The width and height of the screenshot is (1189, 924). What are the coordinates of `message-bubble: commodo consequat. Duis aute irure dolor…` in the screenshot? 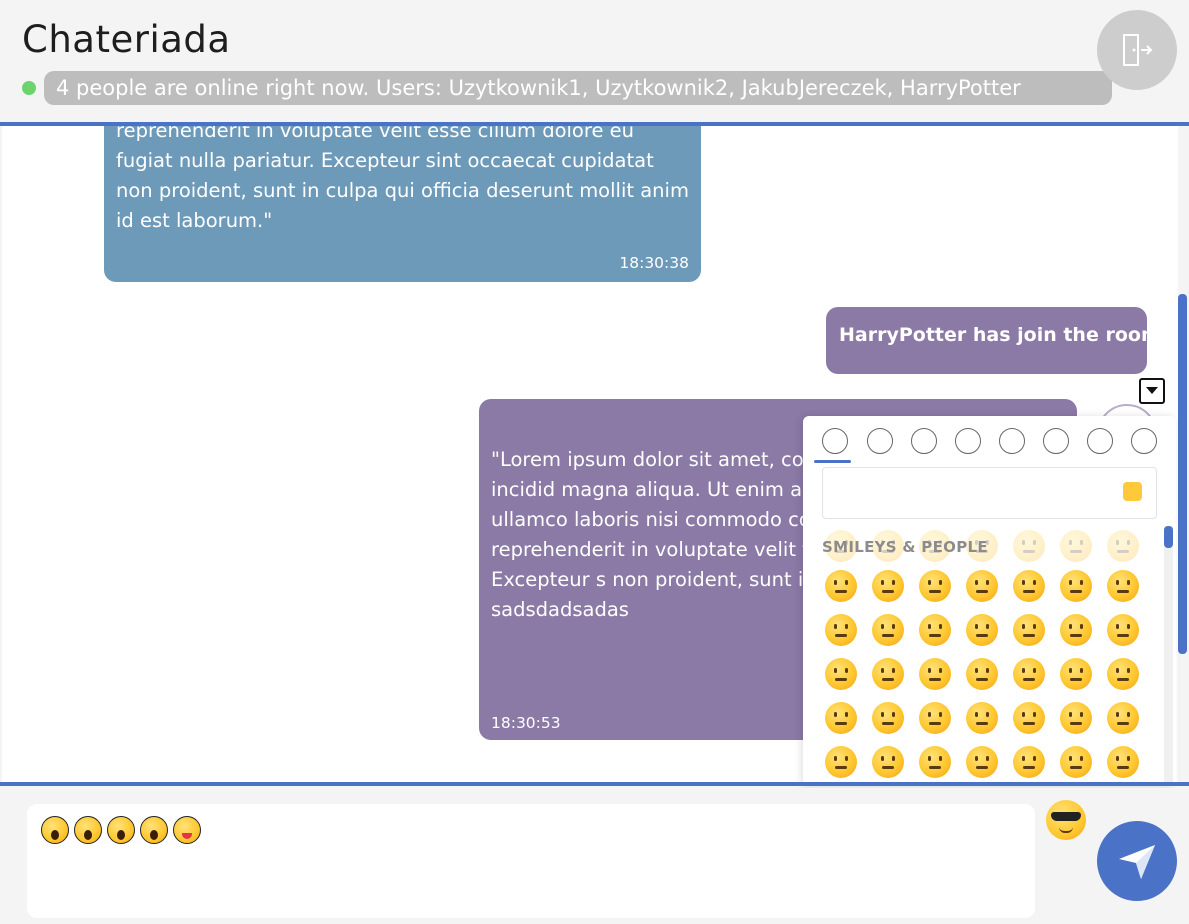 It's located at (402, 204).